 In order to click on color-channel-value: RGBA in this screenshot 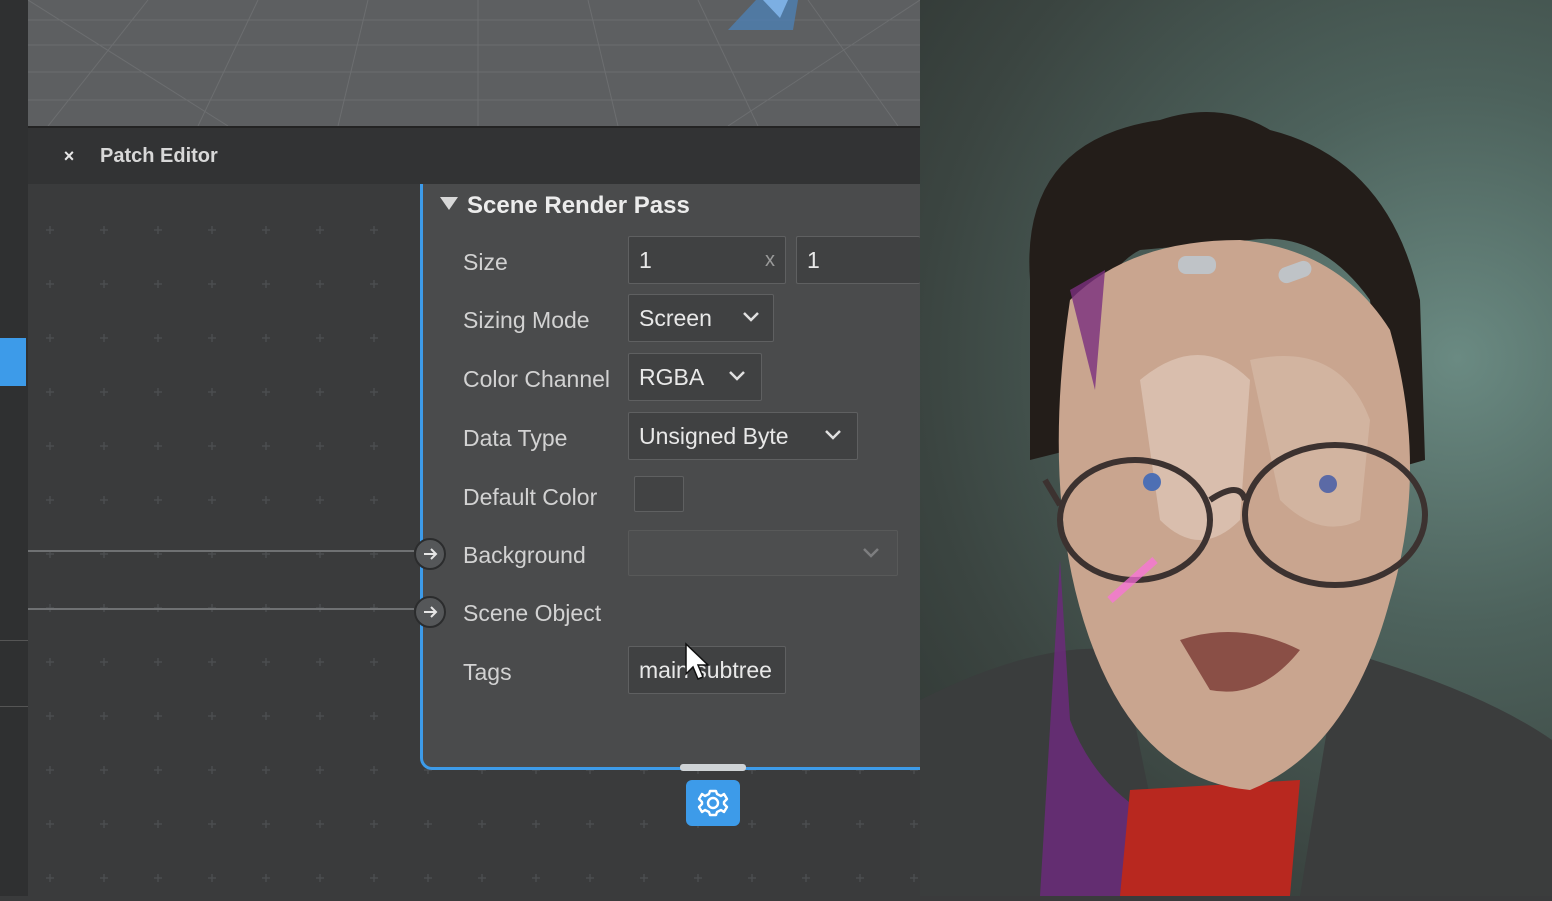, I will do `click(672, 377)`.